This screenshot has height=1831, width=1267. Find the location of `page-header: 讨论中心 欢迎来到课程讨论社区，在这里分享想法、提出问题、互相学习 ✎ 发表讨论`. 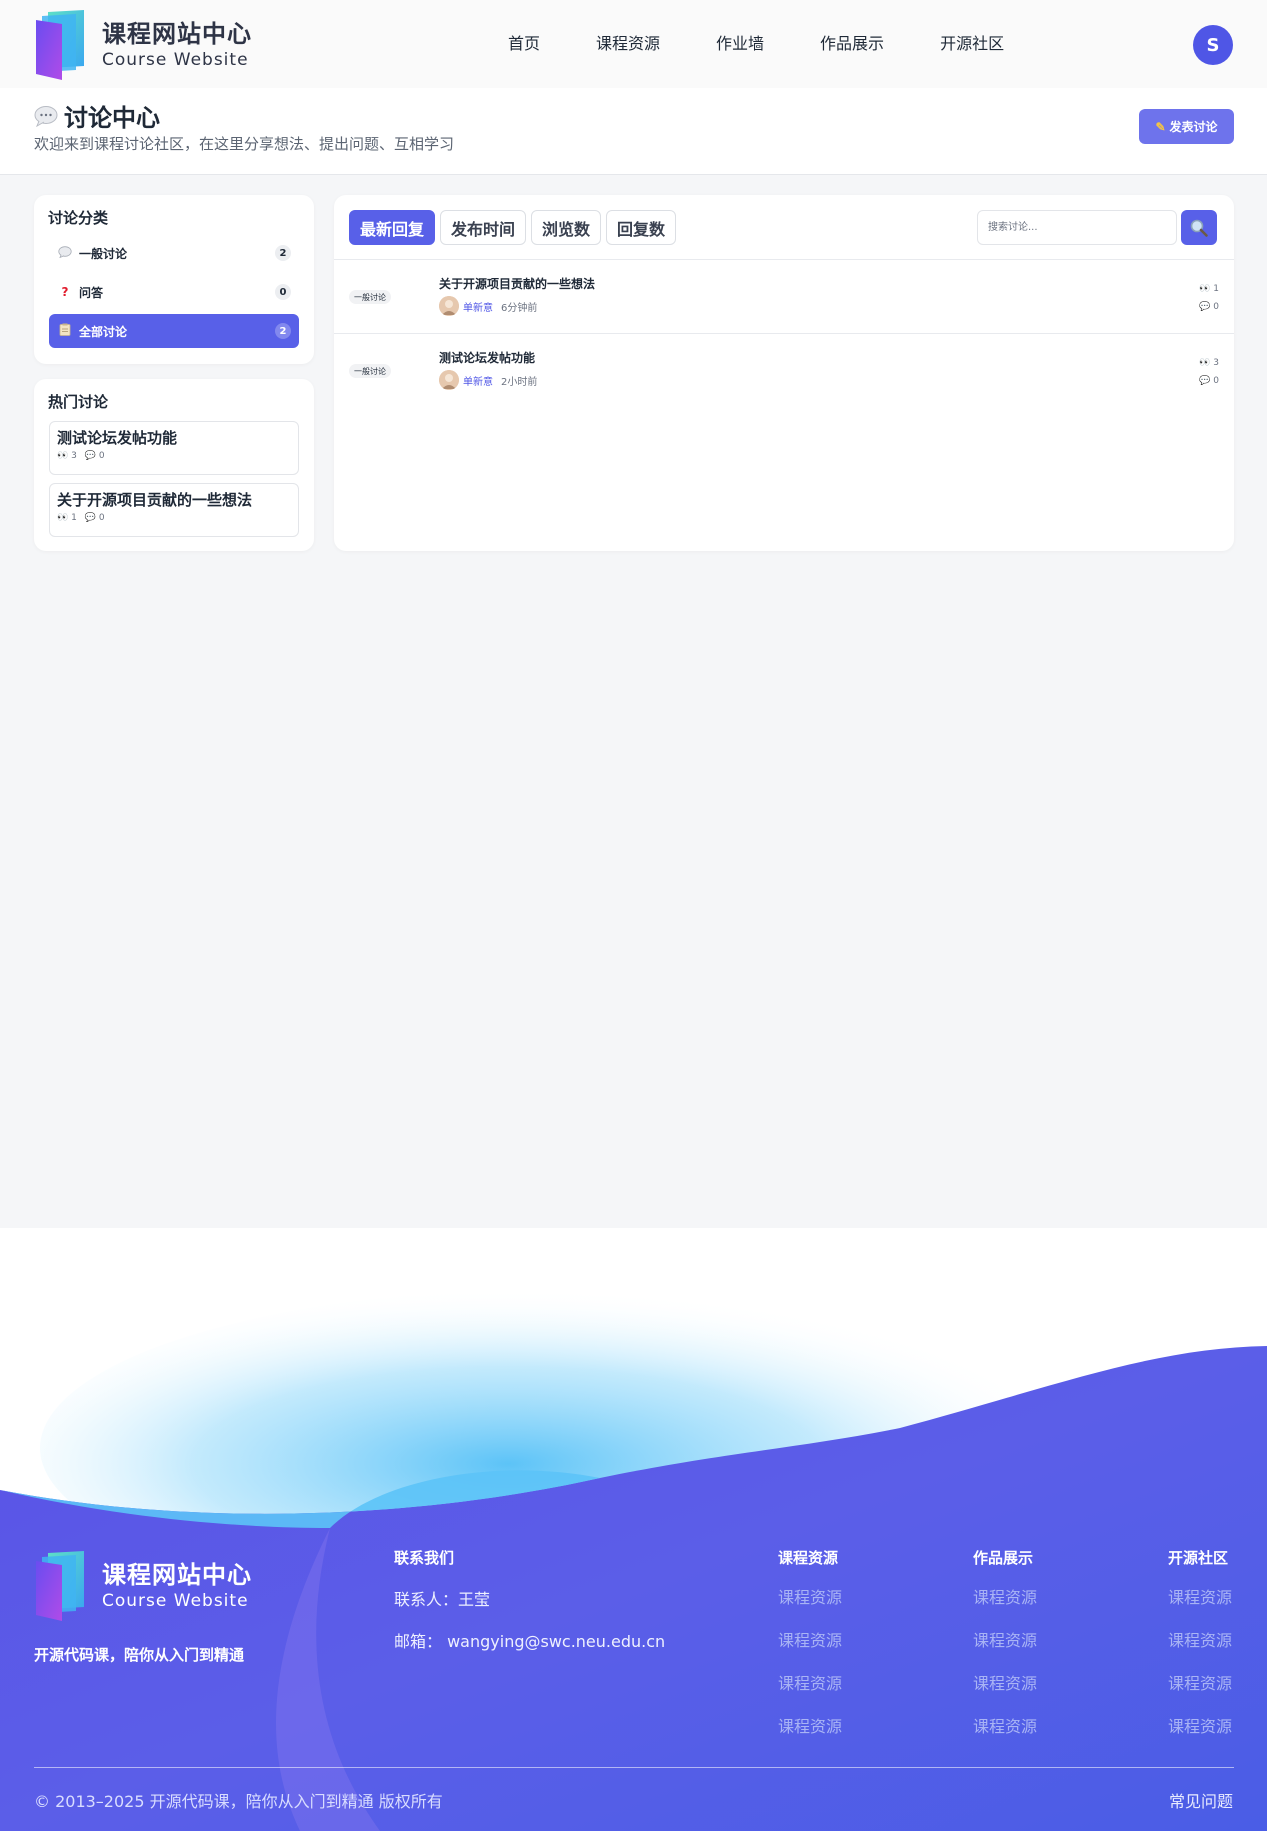

page-header: 讨论中心 欢迎来到课程讨论社区，在这里分享想法、提出问题、互相学习 ✎ 发表讨论 is located at coordinates (633, 131).